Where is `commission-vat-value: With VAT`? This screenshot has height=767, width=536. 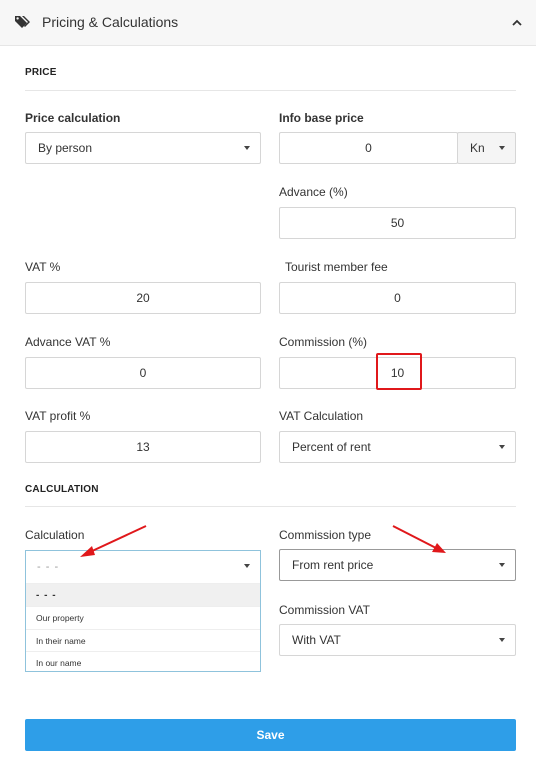
commission-vat-value: With VAT is located at coordinates (316, 640).